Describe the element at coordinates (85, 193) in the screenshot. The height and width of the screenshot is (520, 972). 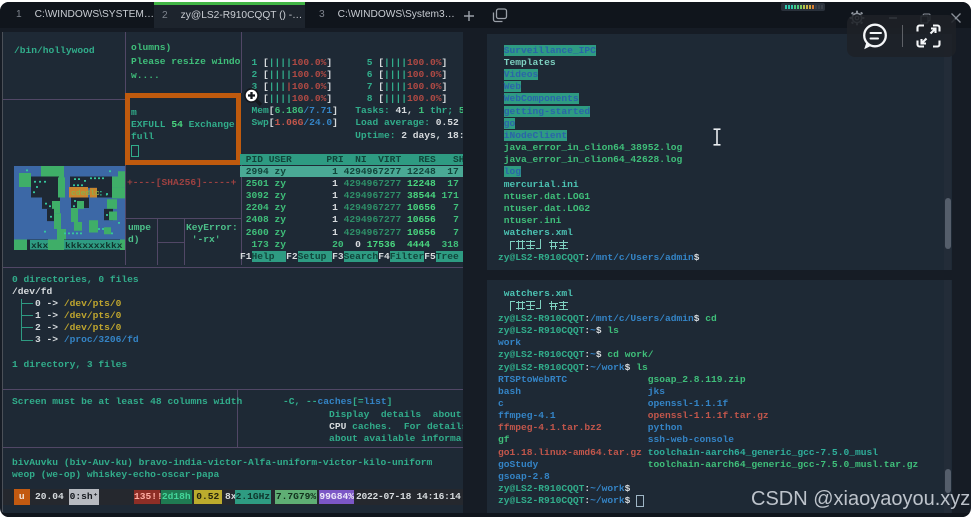
I see `svg-text: cdedlc` at that location.